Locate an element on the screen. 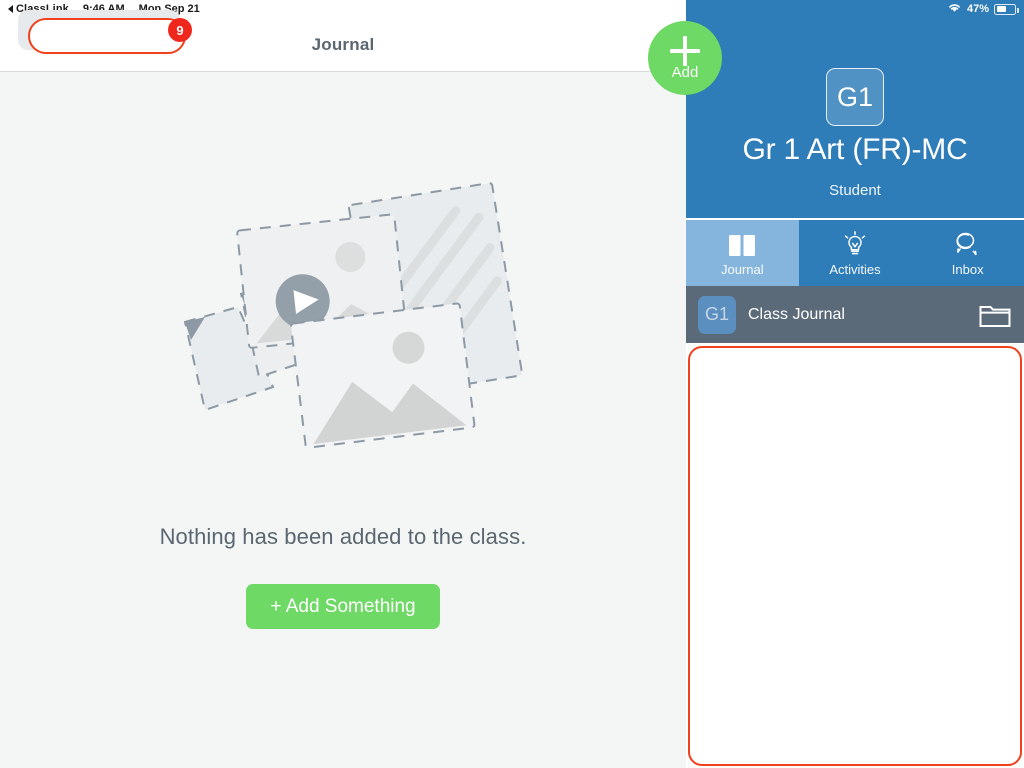  class-name: Gr 1 Art (FR)-MC is located at coordinates (855, 149).